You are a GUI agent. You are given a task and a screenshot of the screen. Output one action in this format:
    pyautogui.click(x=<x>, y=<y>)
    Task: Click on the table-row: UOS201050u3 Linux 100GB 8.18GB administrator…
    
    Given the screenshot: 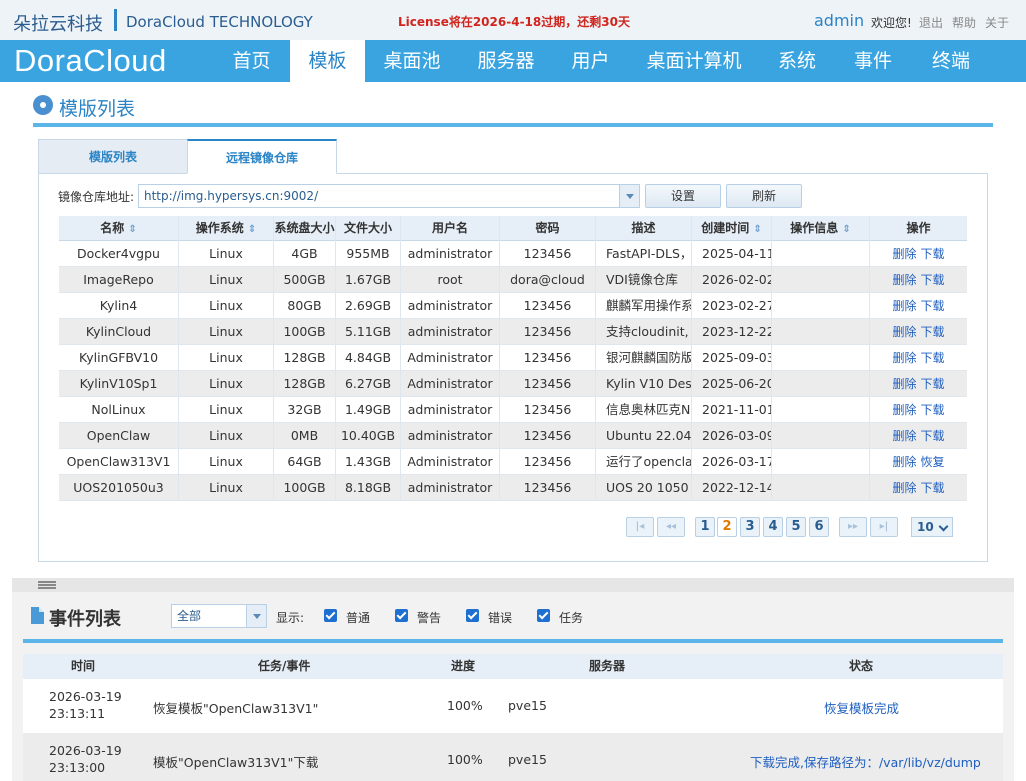 What is the action you would take?
    pyautogui.click(x=513, y=488)
    